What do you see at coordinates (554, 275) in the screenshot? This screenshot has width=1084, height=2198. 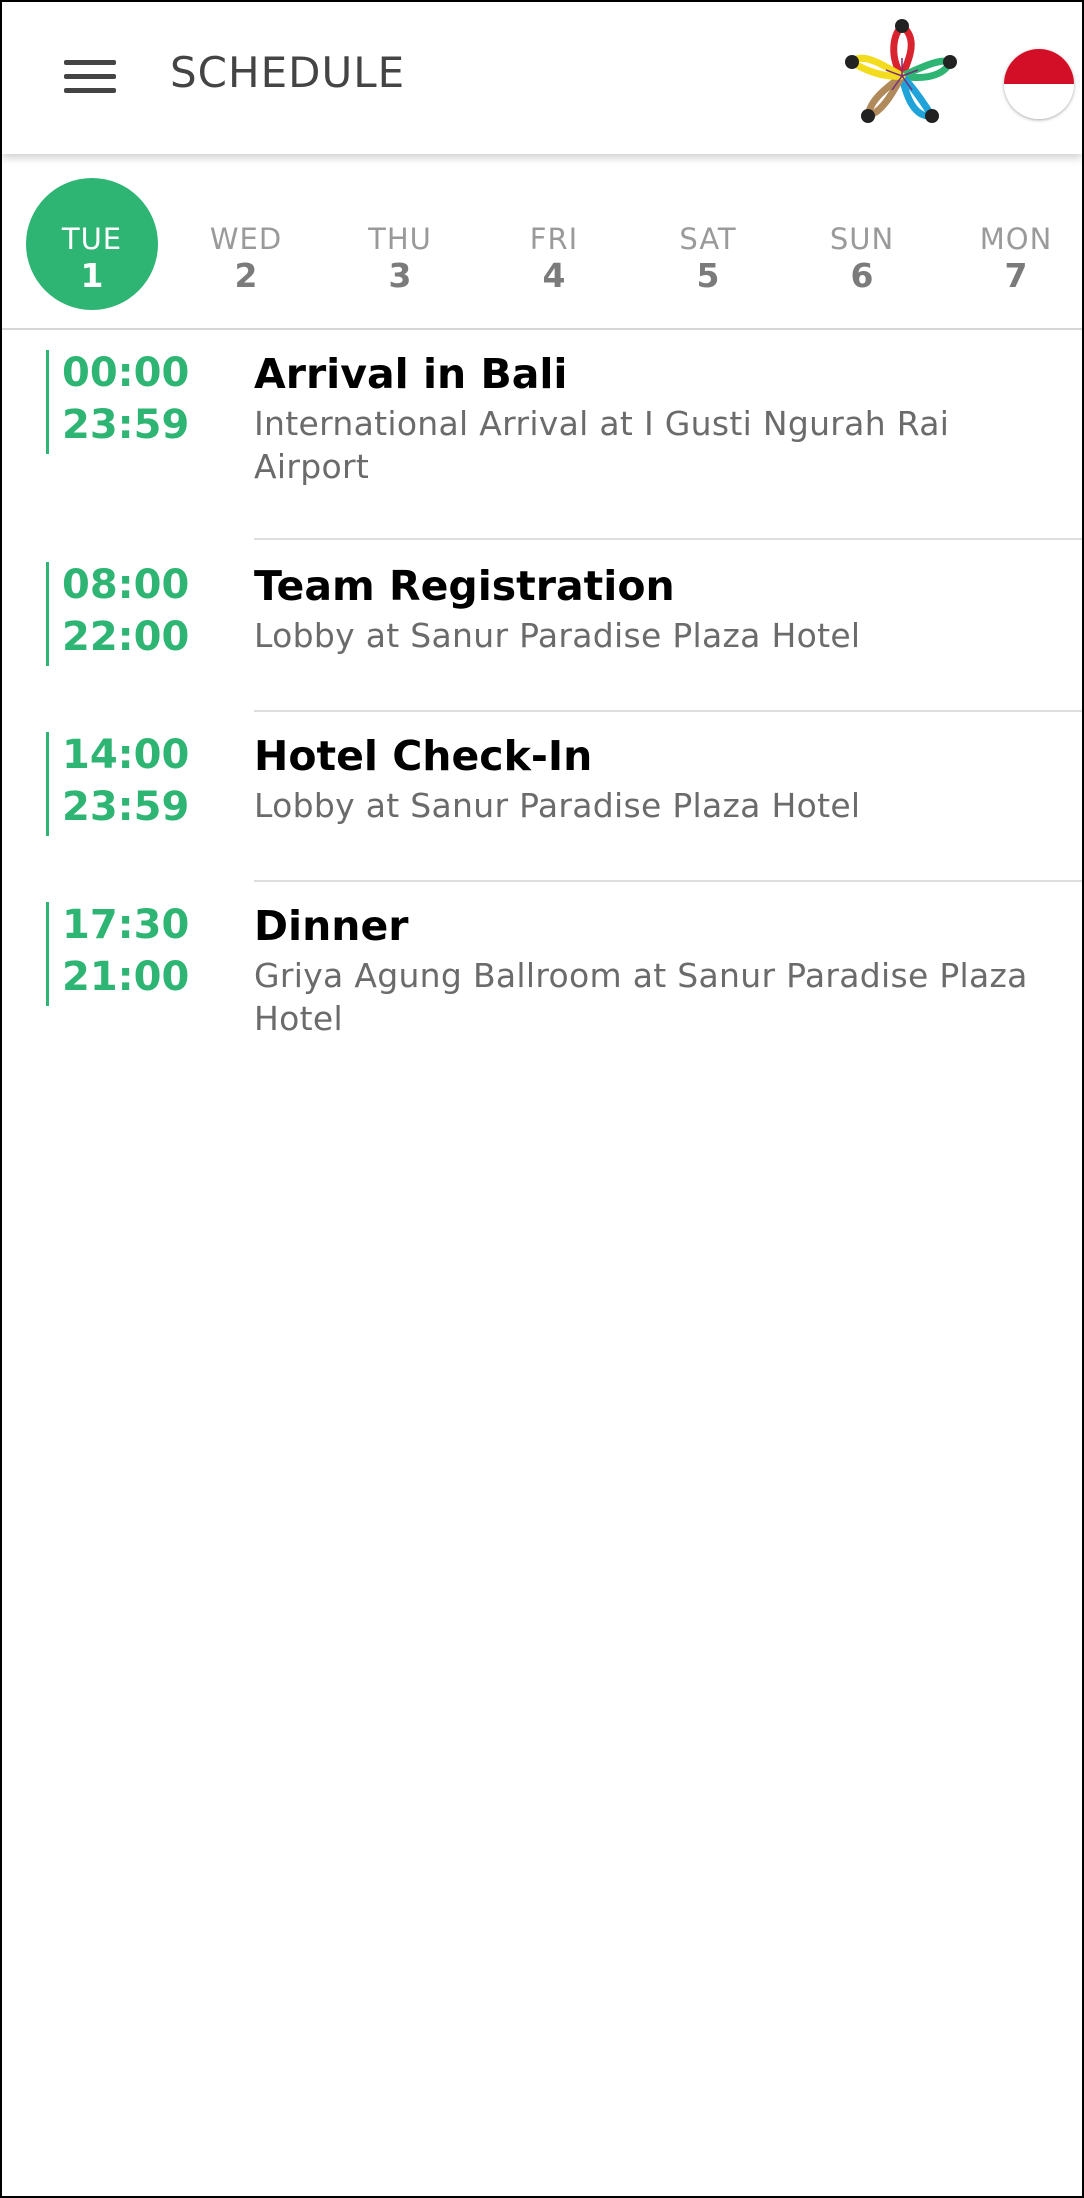 I see `day-number: 4` at bounding box center [554, 275].